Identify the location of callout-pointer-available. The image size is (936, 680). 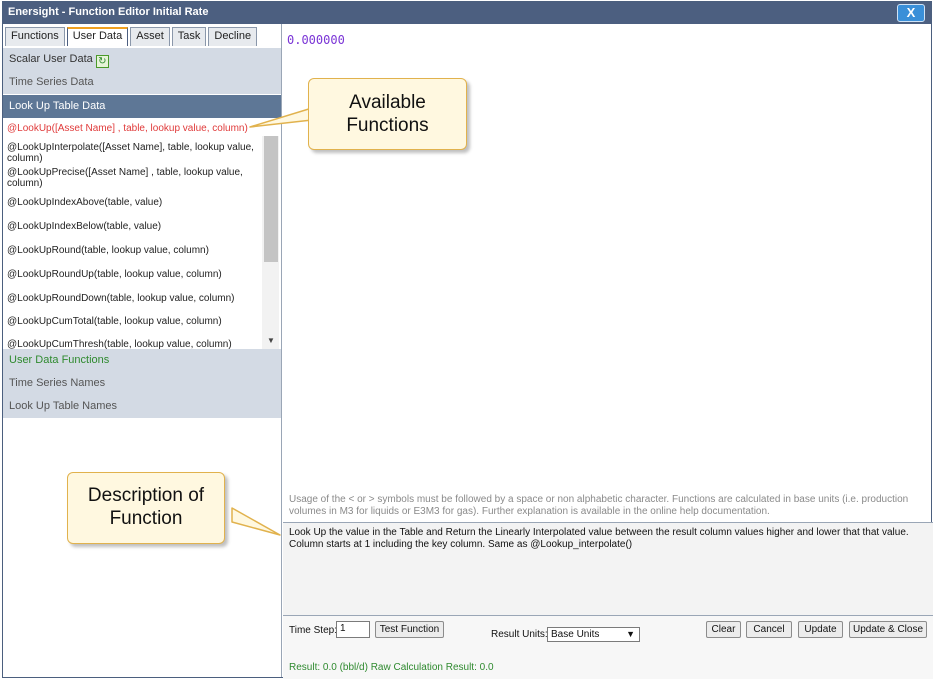
(272, 321).